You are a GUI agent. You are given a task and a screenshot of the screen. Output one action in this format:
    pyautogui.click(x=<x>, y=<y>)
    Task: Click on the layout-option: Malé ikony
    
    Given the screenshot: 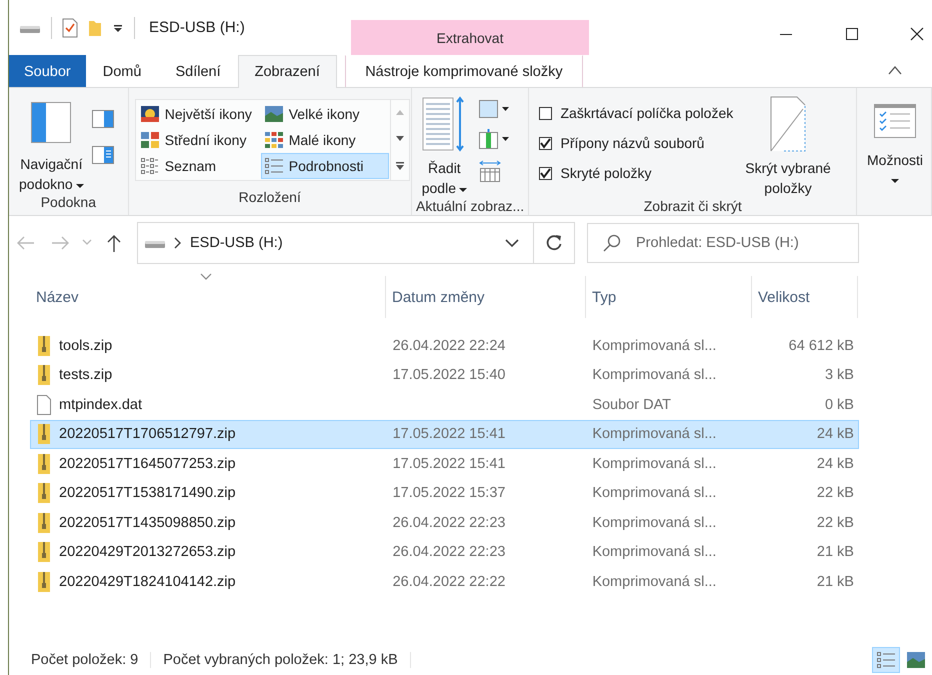 What is the action you would take?
    pyautogui.click(x=324, y=140)
    